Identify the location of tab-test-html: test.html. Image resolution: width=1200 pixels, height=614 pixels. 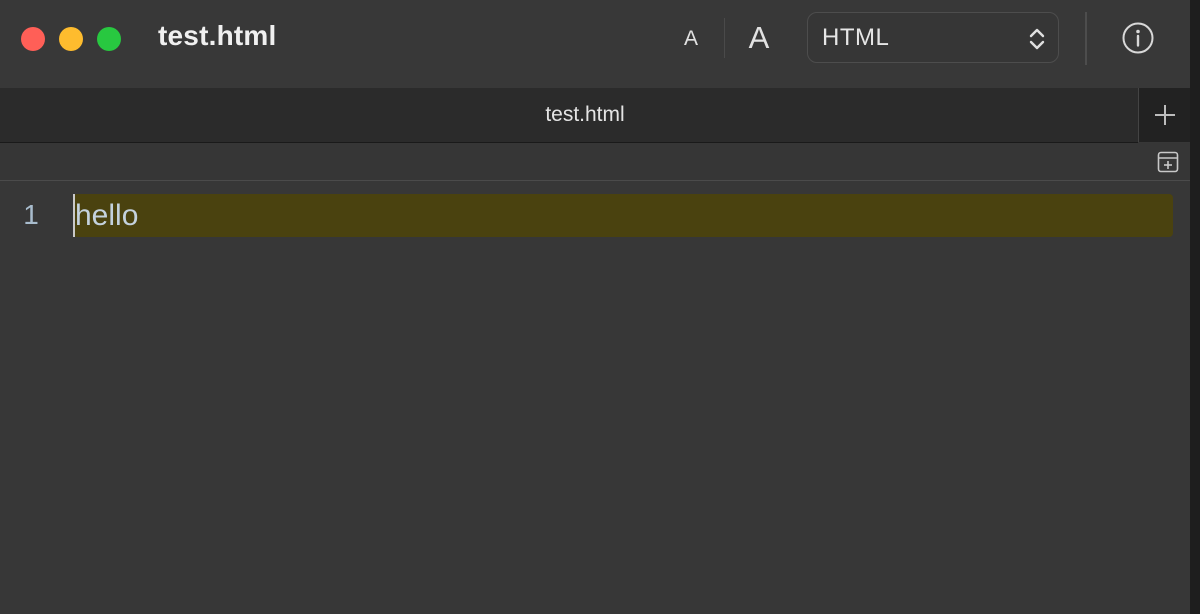
(585, 115).